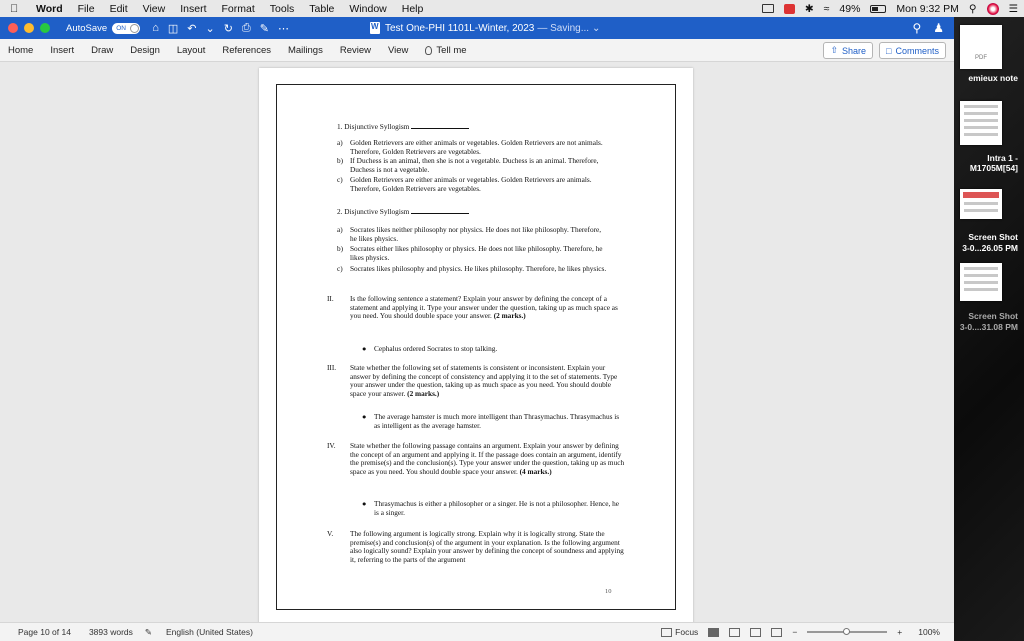 The image size is (1024, 641). Describe the element at coordinates (446, 50) in the screenshot. I see `tell-me-search: Tell me` at that location.